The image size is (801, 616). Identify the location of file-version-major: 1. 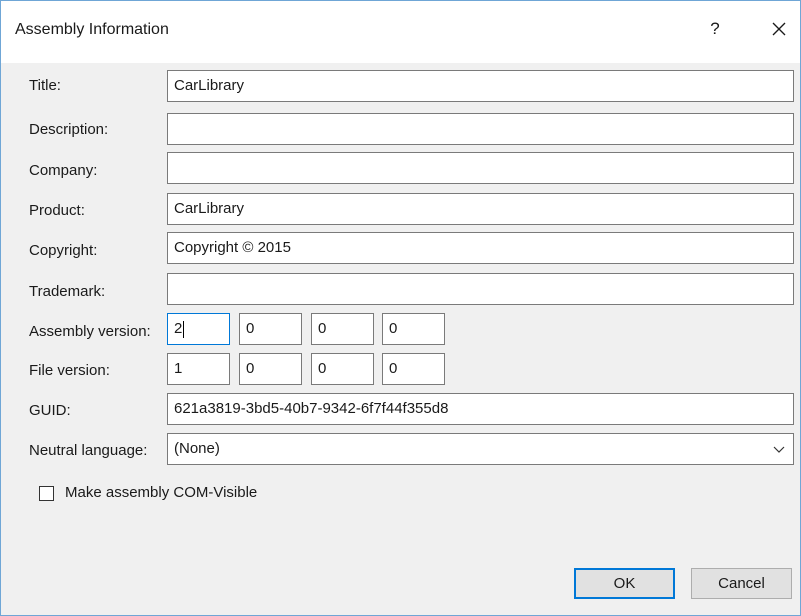
(198, 369).